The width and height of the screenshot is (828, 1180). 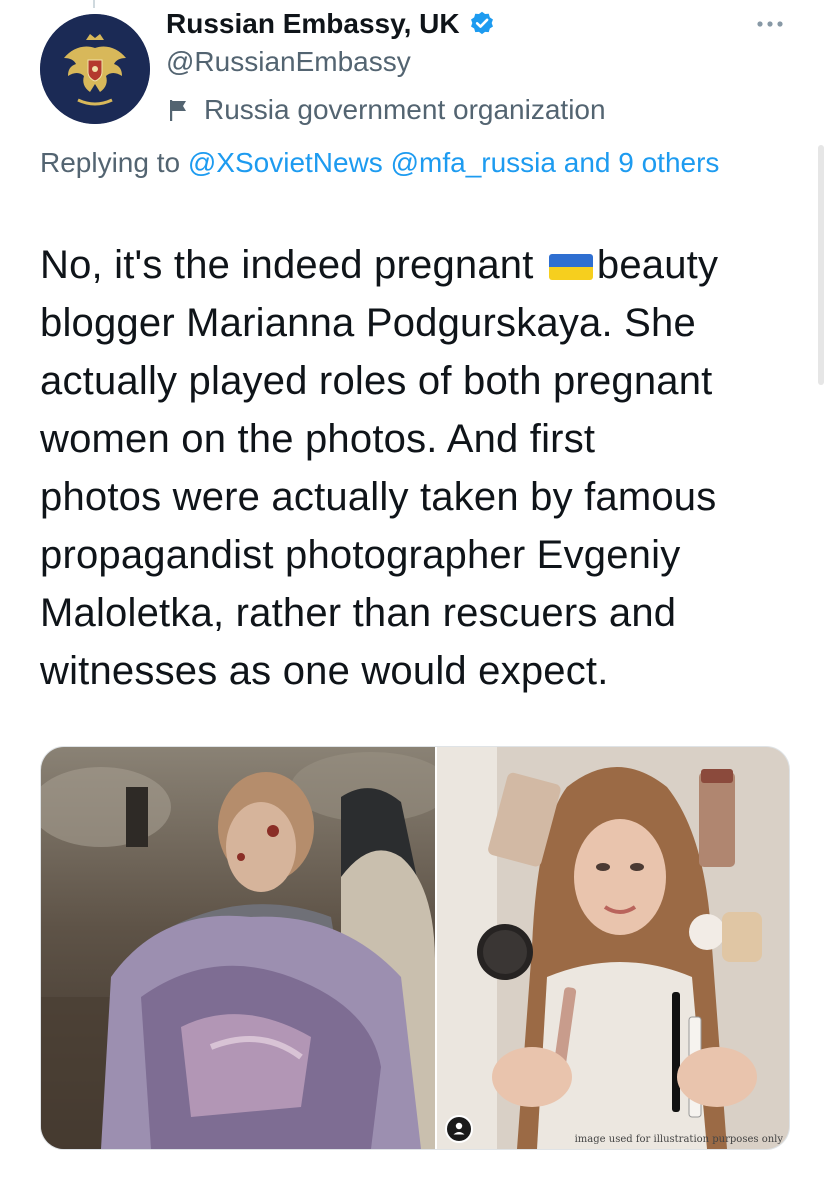 What do you see at coordinates (288, 62) in the screenshot?
I see `account-handle: @RussianEmbassy` at bounding box center [288, 62].